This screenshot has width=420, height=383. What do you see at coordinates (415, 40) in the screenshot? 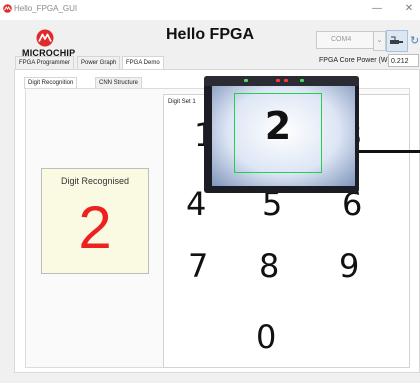
I see `refresh-icon: ↻` at bounding box center [415, 40].